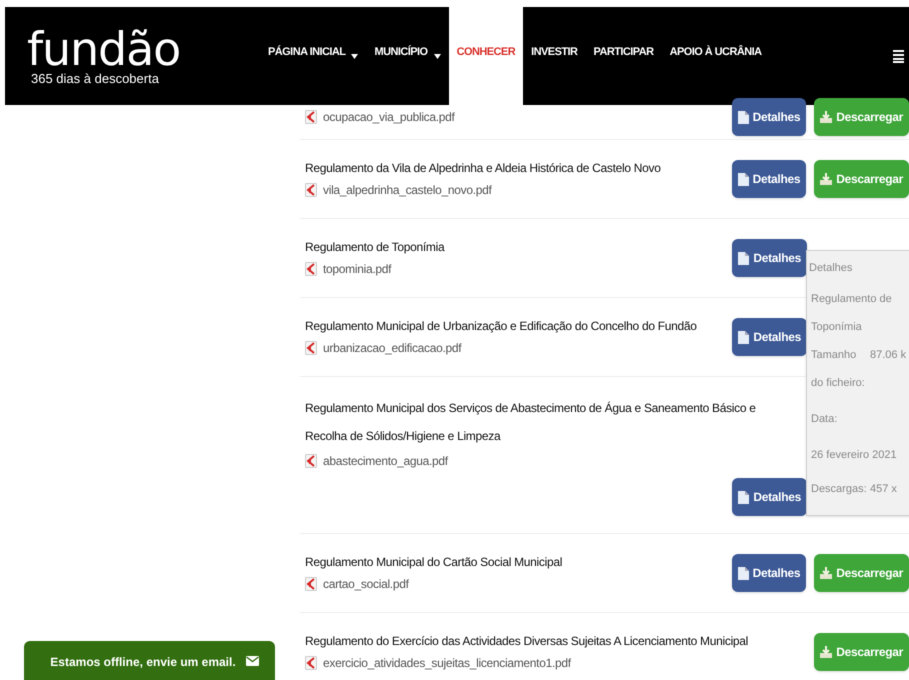 This screenshot has height=680, width=909. Describe the element at coordinates (95, 79) in the screenshot. I see `logo-tagline: 365 dias à descoberta` at that location.